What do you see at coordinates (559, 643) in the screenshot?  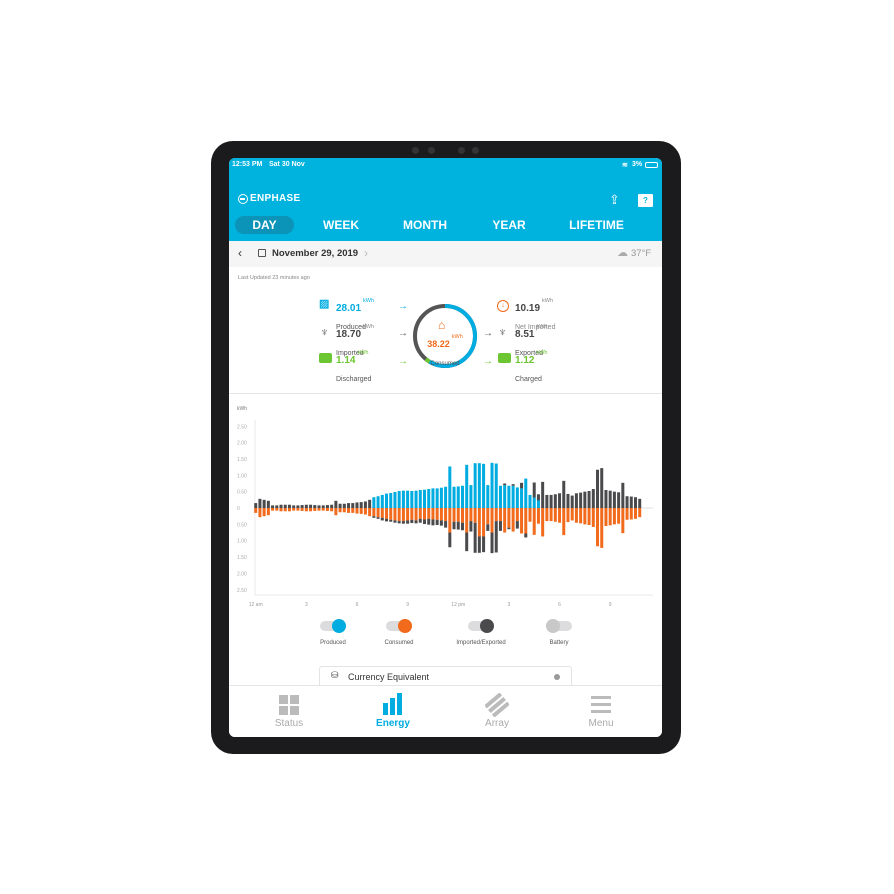 I see `legend-label: Battery` at bounding box center [559, 643].